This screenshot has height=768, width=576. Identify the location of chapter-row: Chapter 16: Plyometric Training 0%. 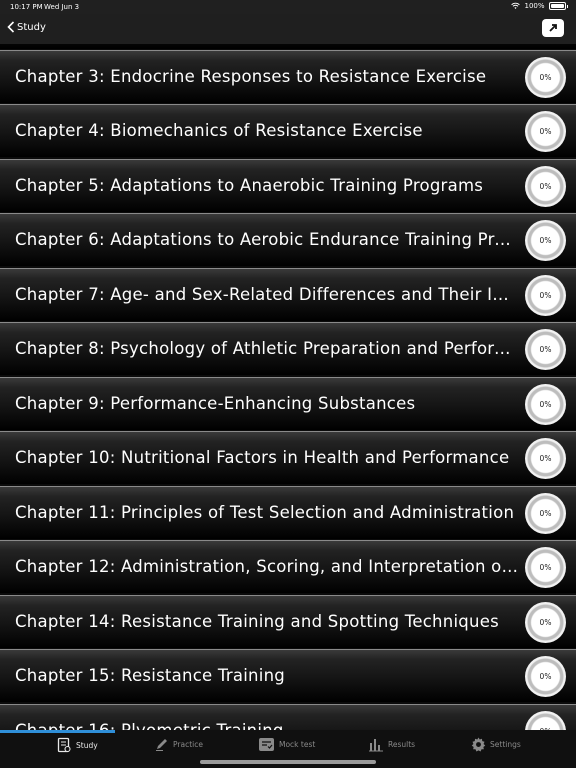
(288, 717).